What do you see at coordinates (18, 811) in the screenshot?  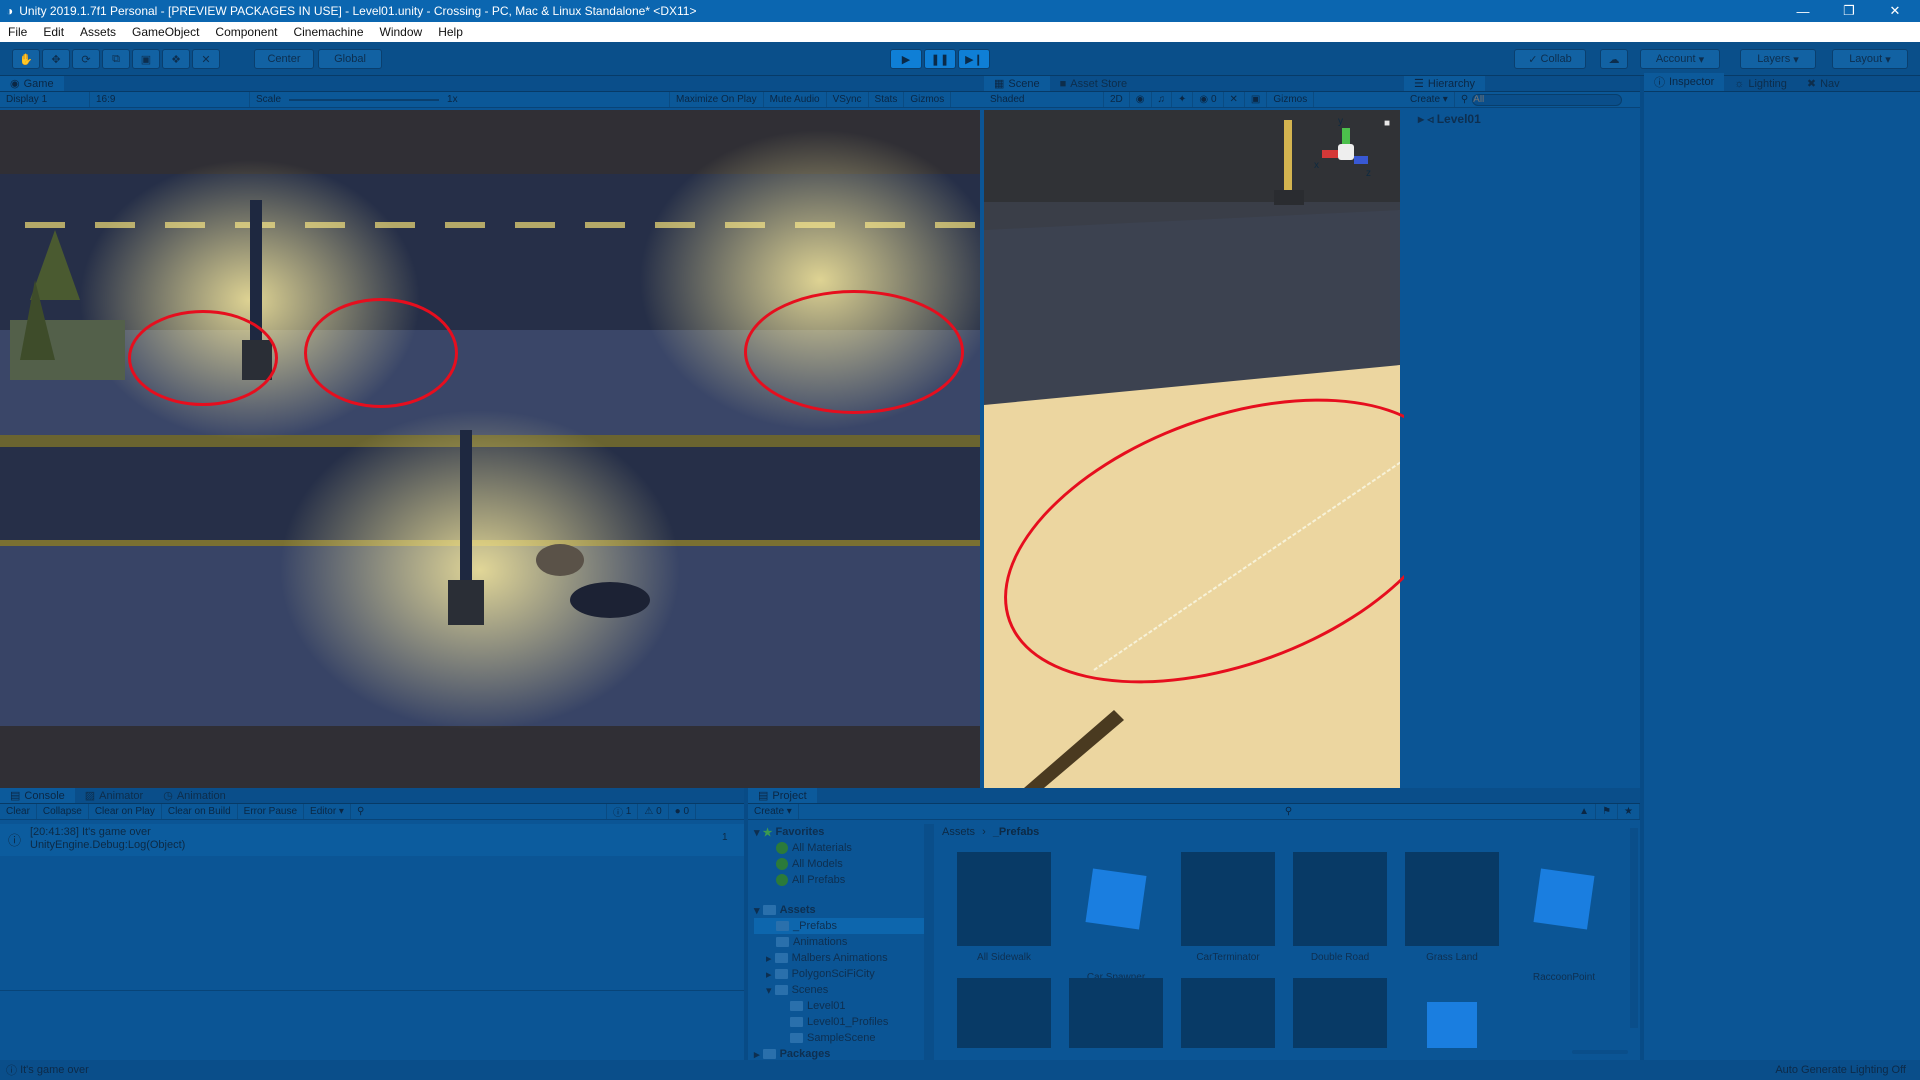 I see `console-clear-button: Clear` at bounding box center [18, 811].